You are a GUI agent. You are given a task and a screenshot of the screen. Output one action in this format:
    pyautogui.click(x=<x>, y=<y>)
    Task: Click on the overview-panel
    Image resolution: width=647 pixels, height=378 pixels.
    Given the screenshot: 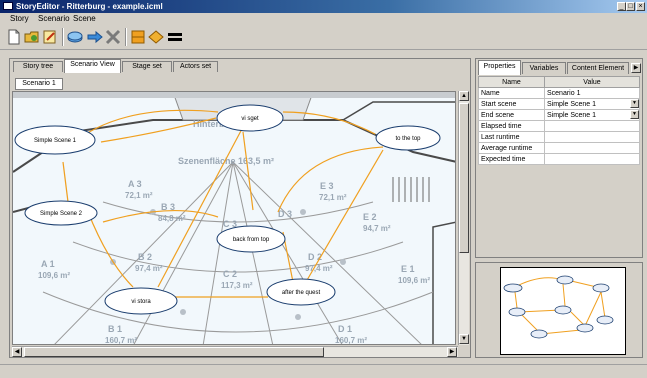 What is the action you would take?
    pyautogui.click(x=559, y=310)
    